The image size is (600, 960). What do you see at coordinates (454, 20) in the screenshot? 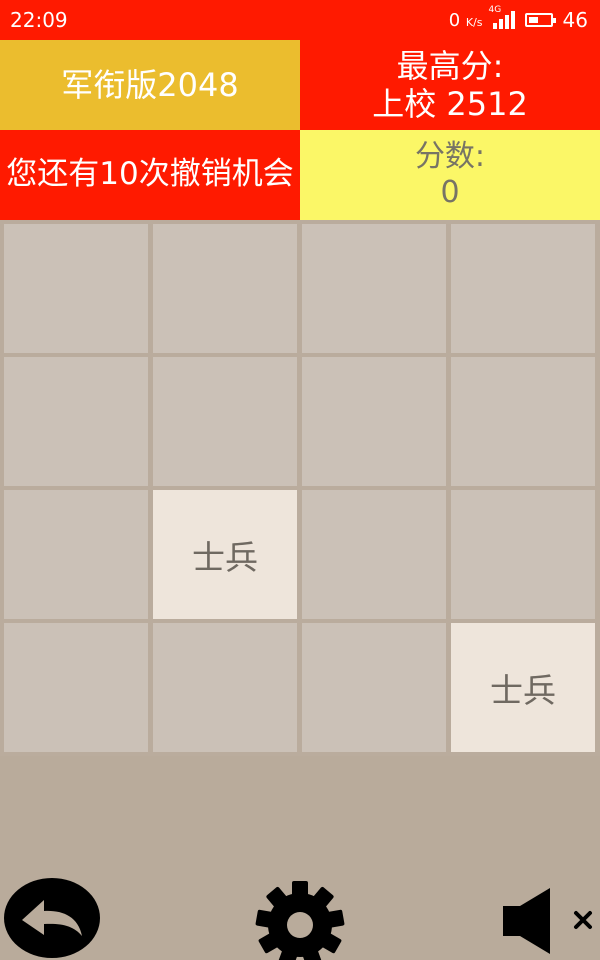
I see `net-speed-value: 0` at bounding box center [454, 20].